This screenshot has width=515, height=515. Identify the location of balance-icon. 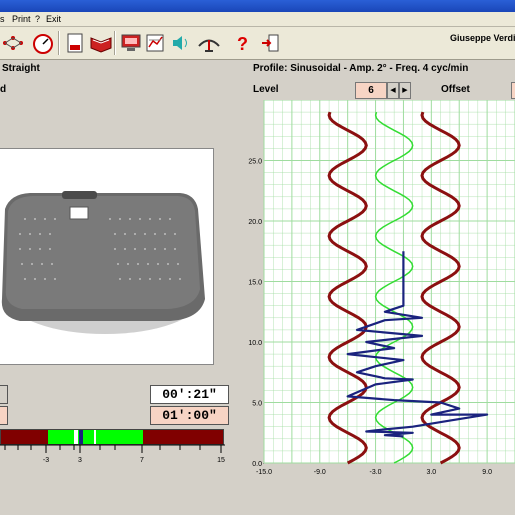
(209, 43).